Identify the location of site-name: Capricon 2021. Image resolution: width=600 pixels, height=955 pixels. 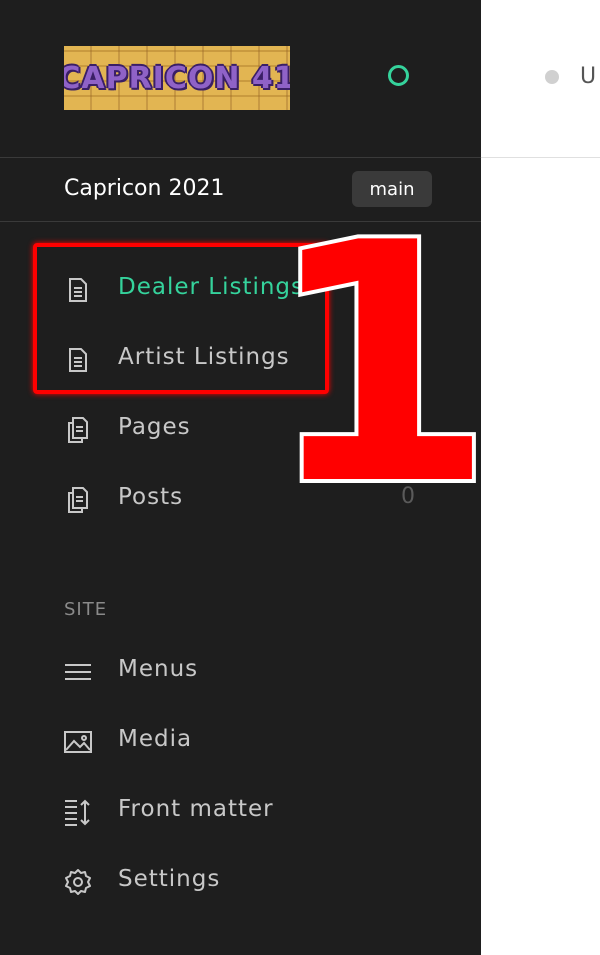
(144, 188).